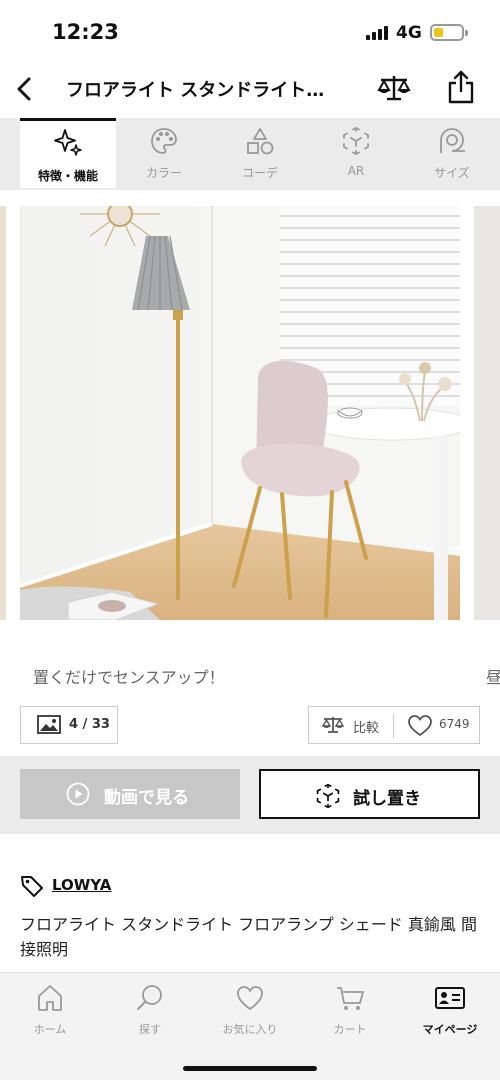 The height and width of the screenshot is (1080, 500). I want to click on image-counter: 4 / 33, so click(89, 724).